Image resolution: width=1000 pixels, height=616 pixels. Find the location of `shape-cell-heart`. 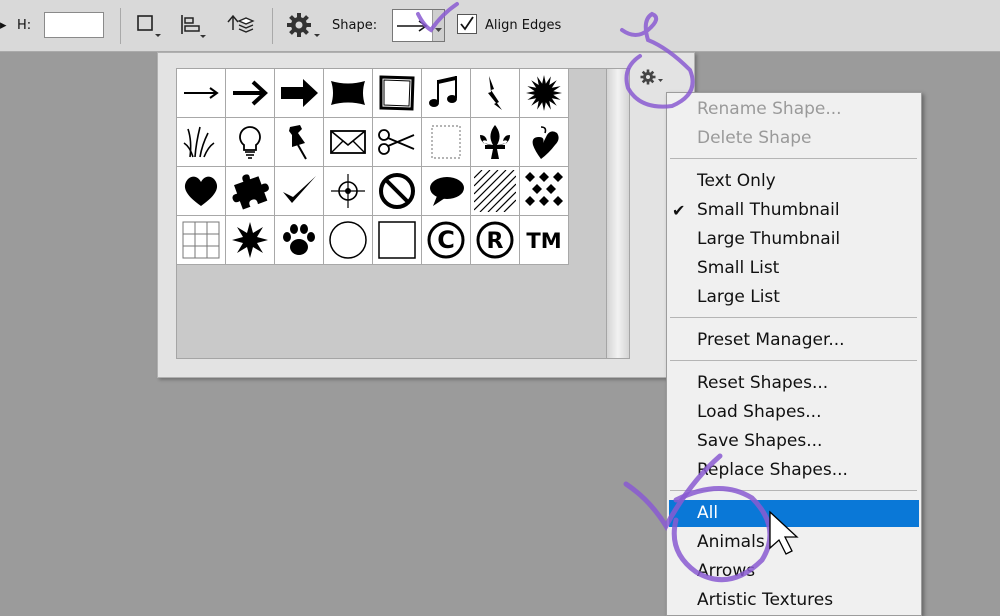

shape-cell-heart is located at coordinates (201, 191).